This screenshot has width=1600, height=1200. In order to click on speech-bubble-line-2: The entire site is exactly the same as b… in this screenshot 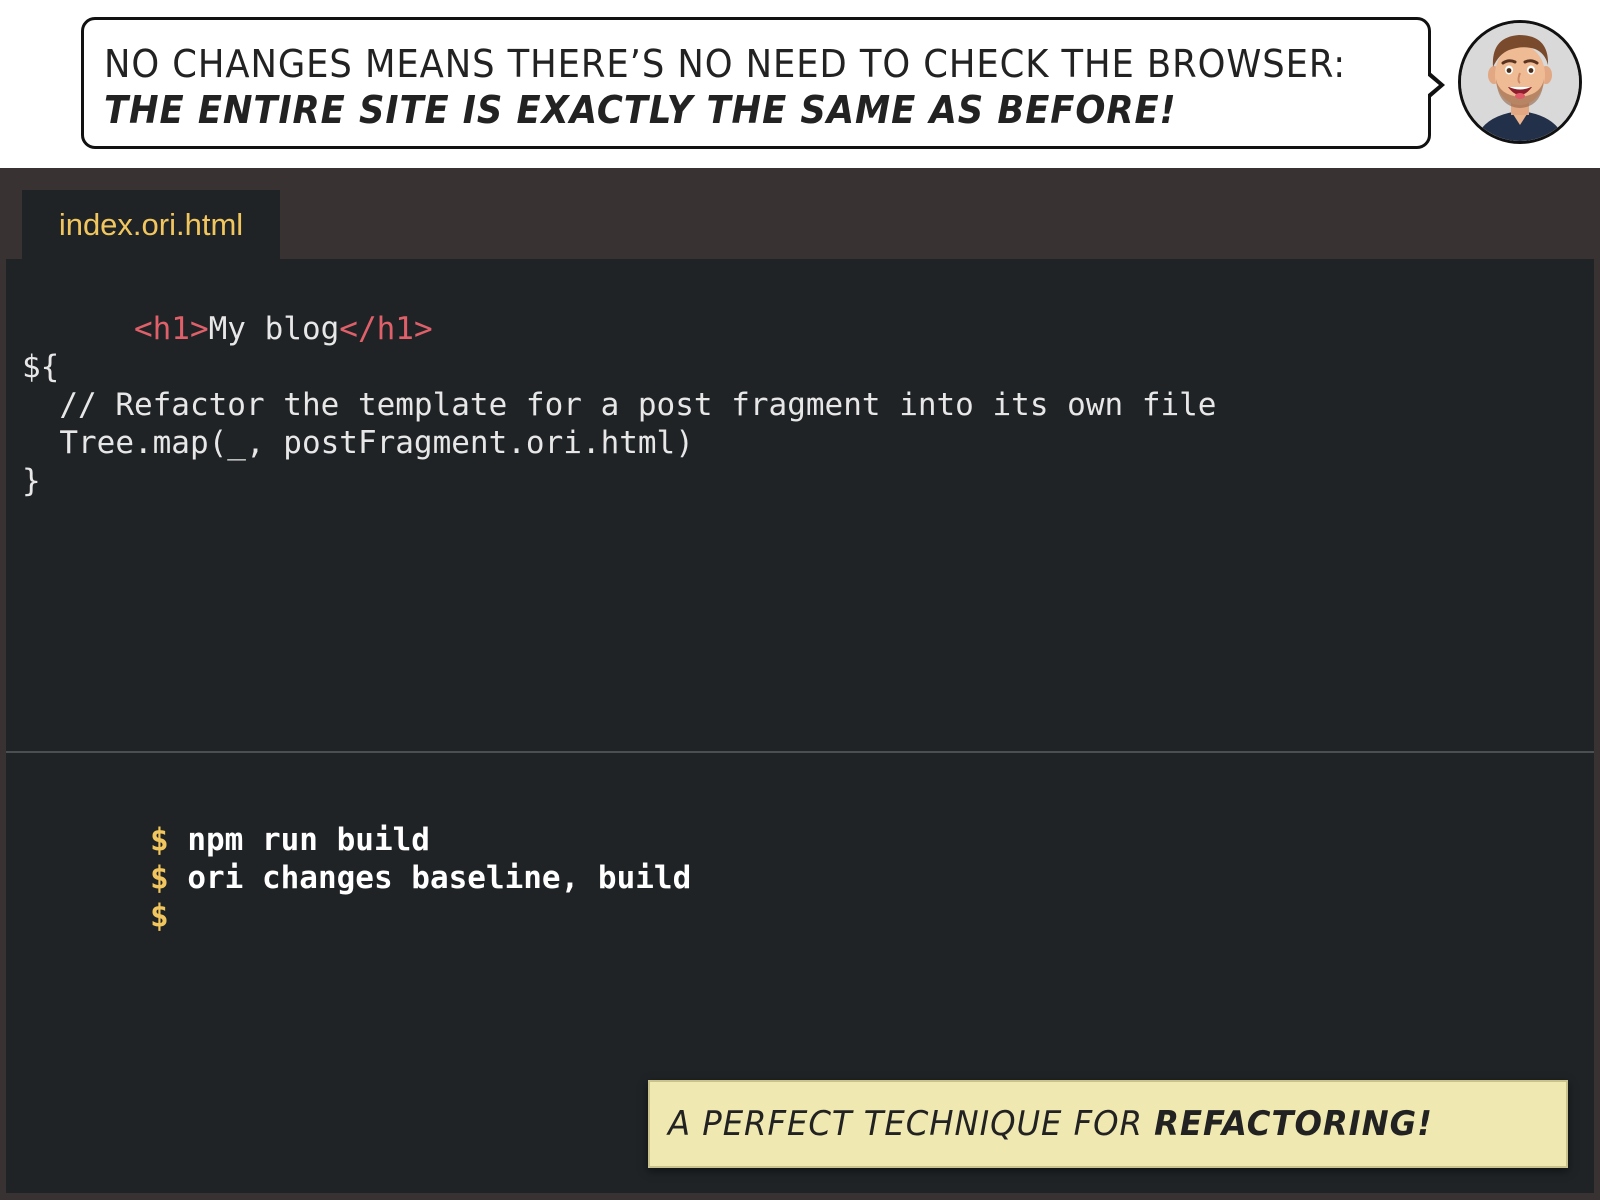, I will do `click(640, 110)`.